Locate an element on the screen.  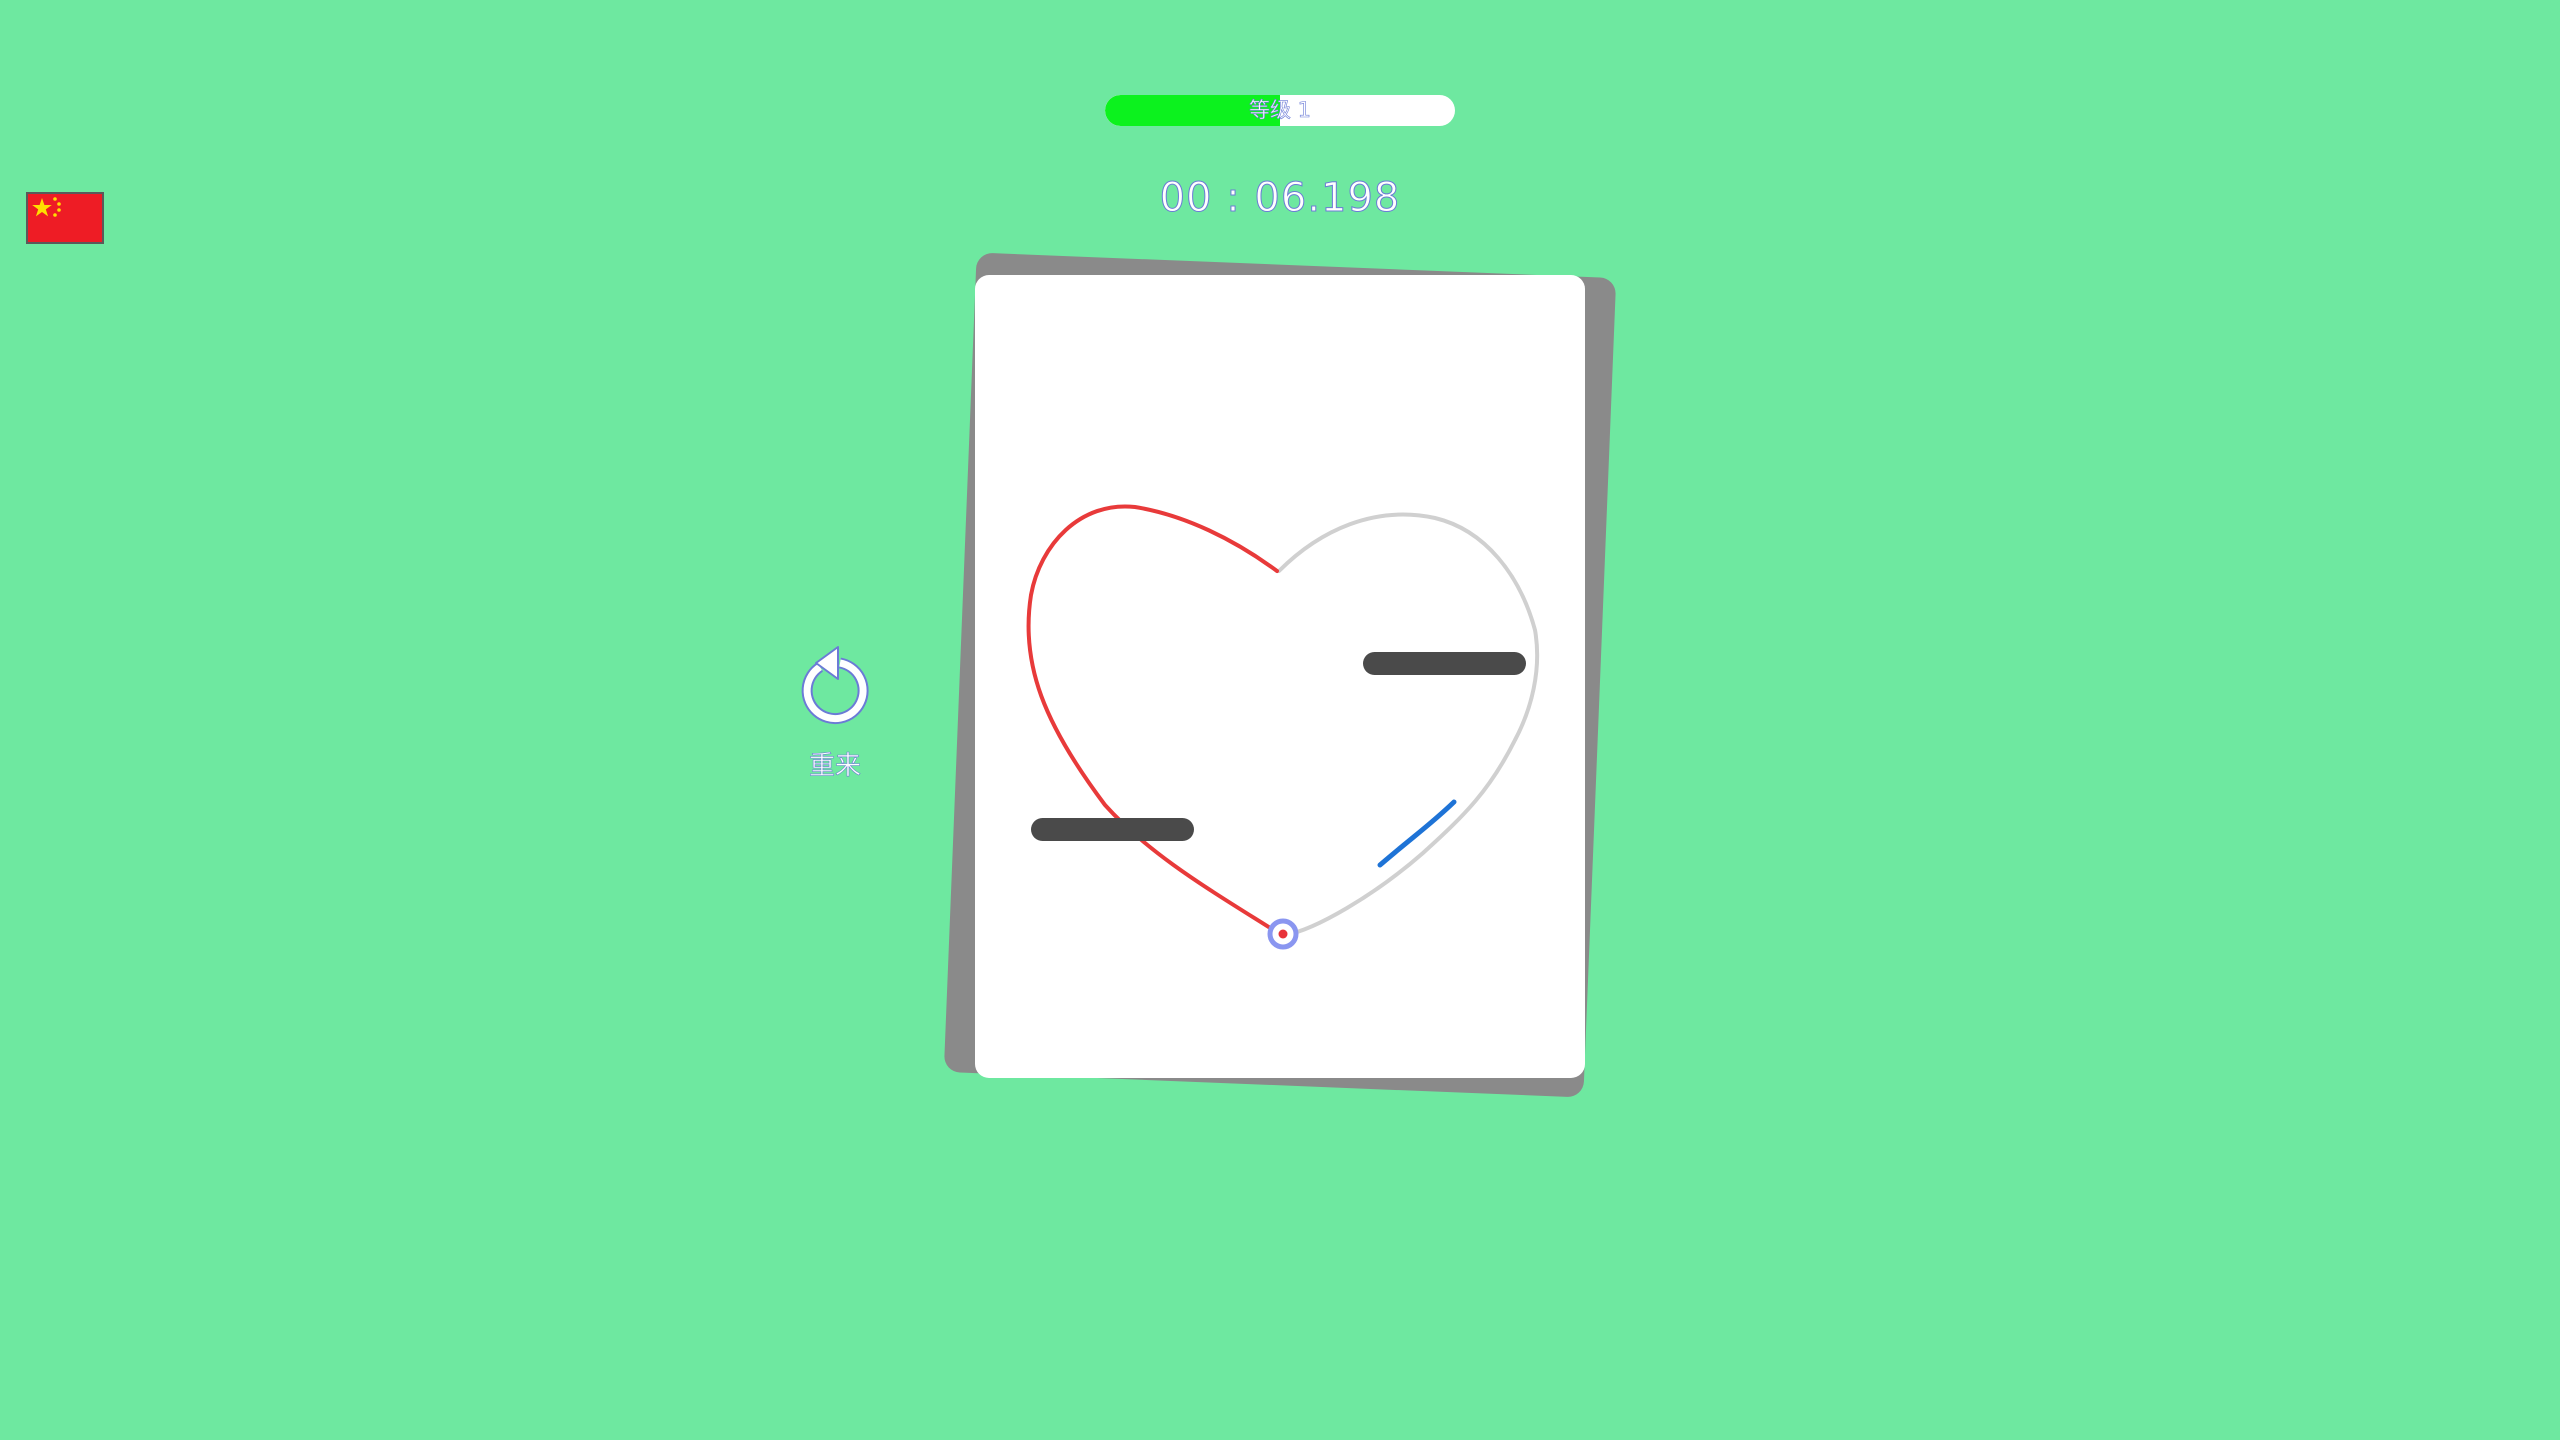
drawing-card is located at coordinates (1280, 676).